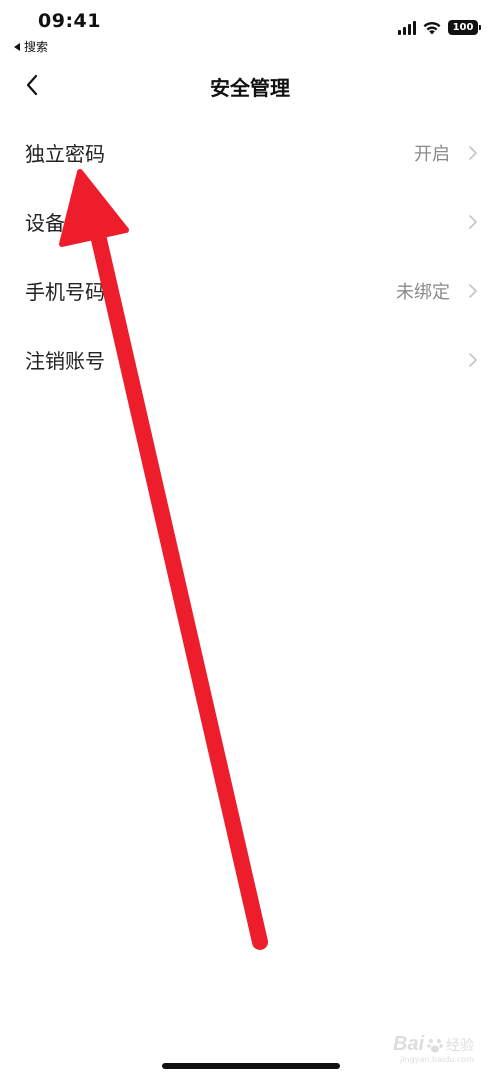 This screenshot has height=1078, width=500. I want to click on wifi-icon, so click(432, 27).